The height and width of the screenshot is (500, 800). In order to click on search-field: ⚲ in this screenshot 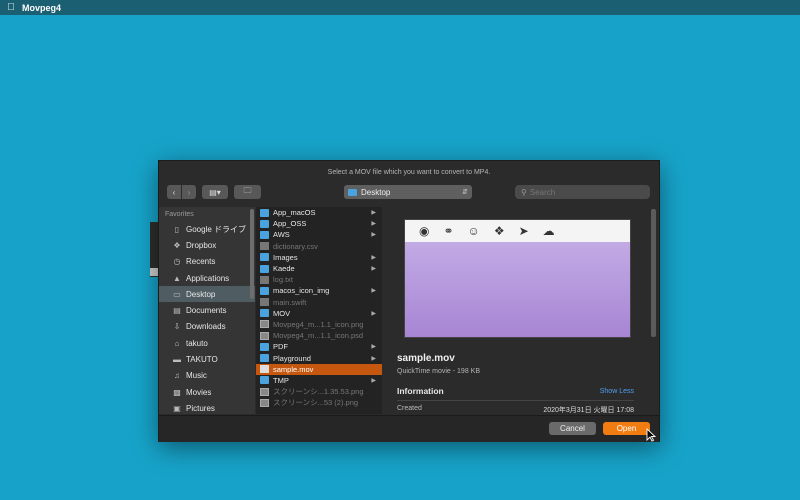, I will do `click(582, 192)`.